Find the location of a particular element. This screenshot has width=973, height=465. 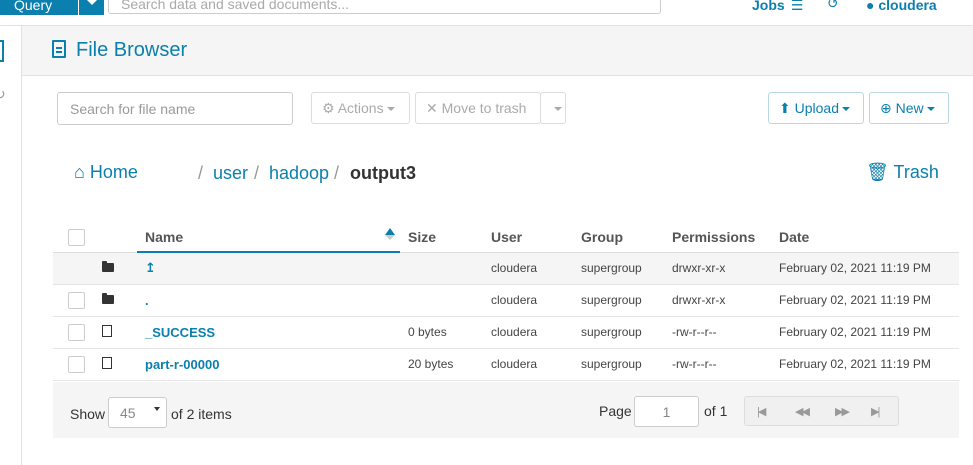

gear-icon: ⚙ is located at coordinates (328, 108).